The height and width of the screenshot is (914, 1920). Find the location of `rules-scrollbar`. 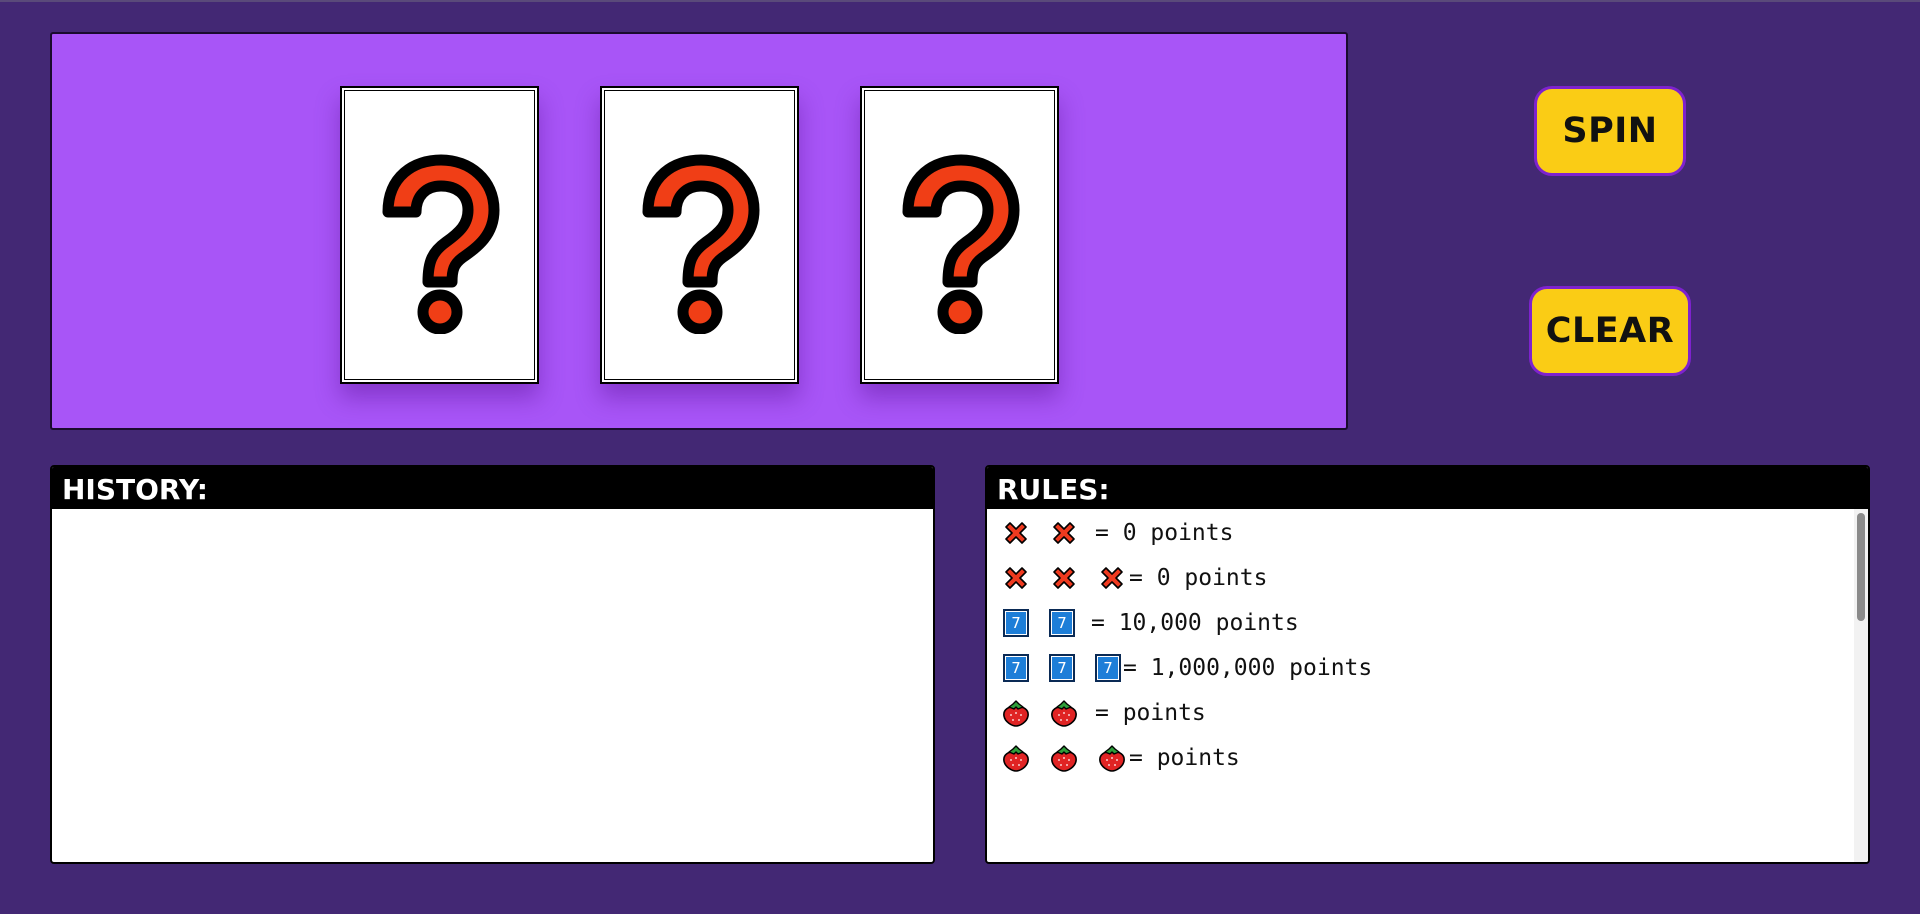

rules-scrollbar is located at coordinates (1861, 685).